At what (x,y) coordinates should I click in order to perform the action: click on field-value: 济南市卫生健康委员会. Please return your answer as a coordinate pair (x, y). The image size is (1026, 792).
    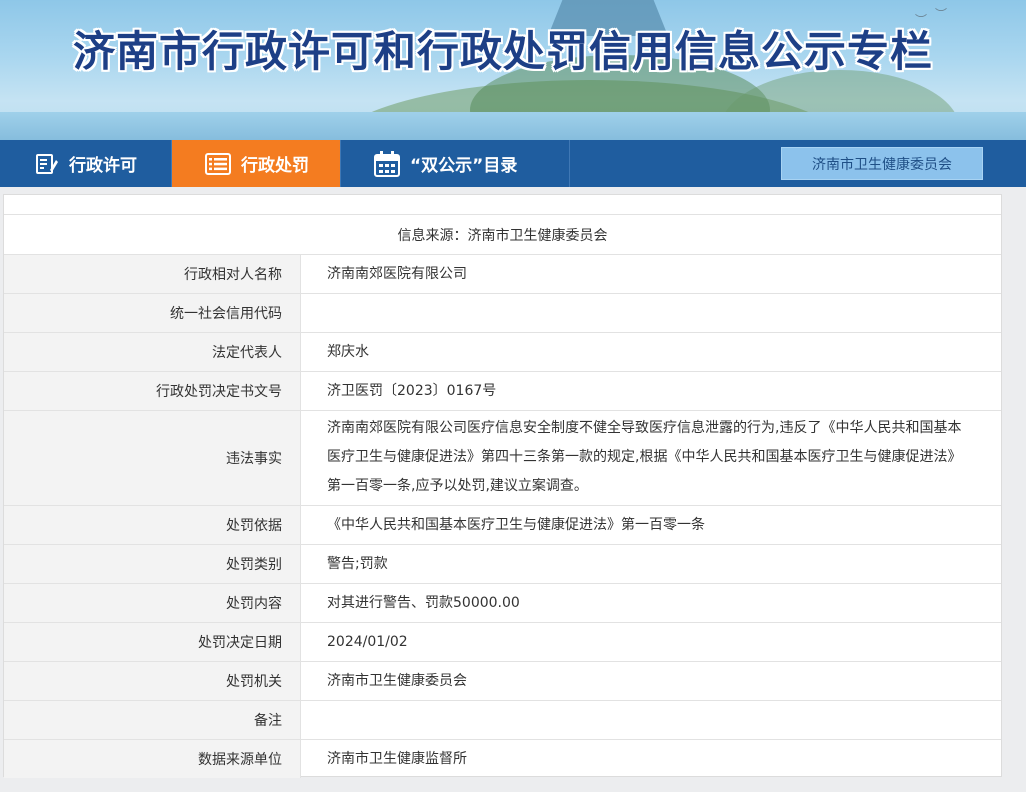
    Looking at the image, I should click on (397, 680).